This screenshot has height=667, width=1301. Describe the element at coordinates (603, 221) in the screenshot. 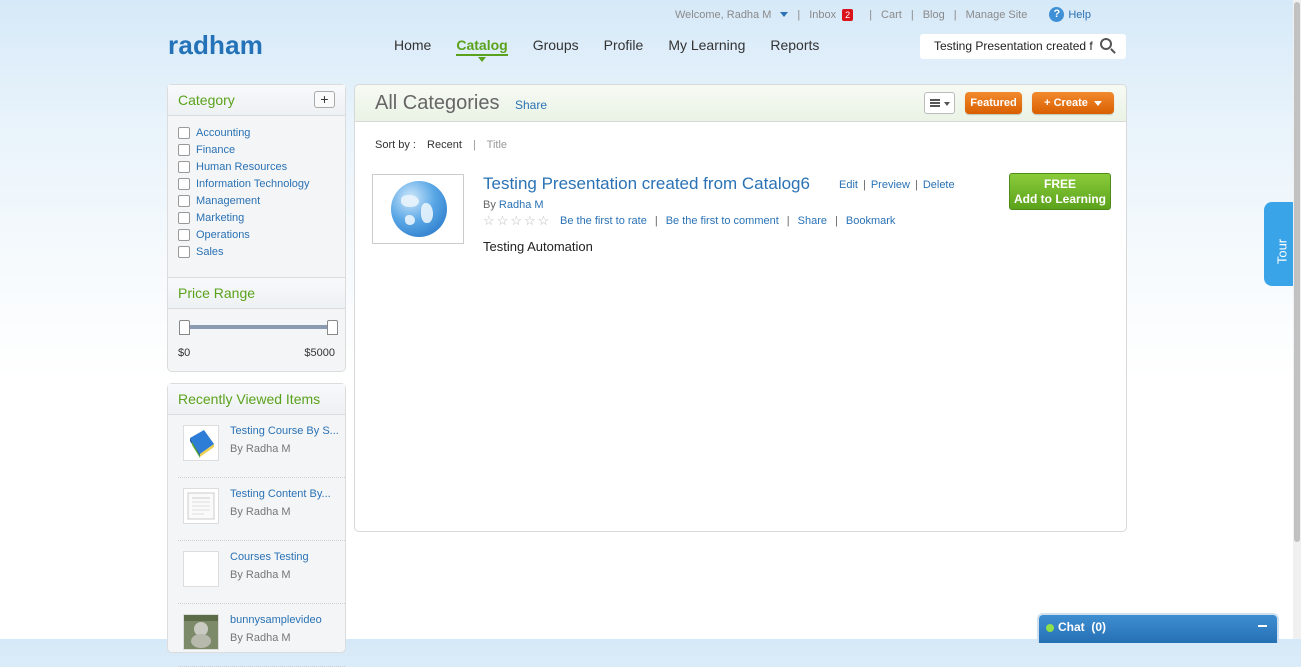

I see `rate-link: Be the first to rate` at that location.